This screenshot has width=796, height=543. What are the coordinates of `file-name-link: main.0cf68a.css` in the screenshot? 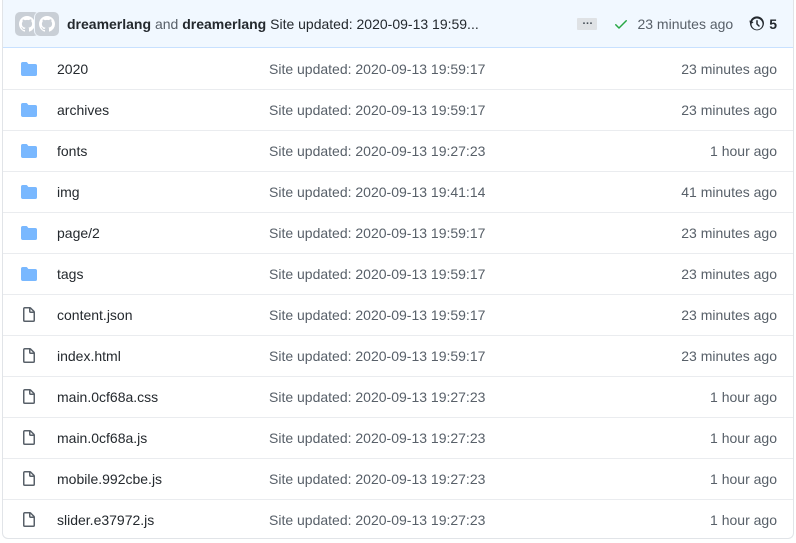 It's located at (163, 397).